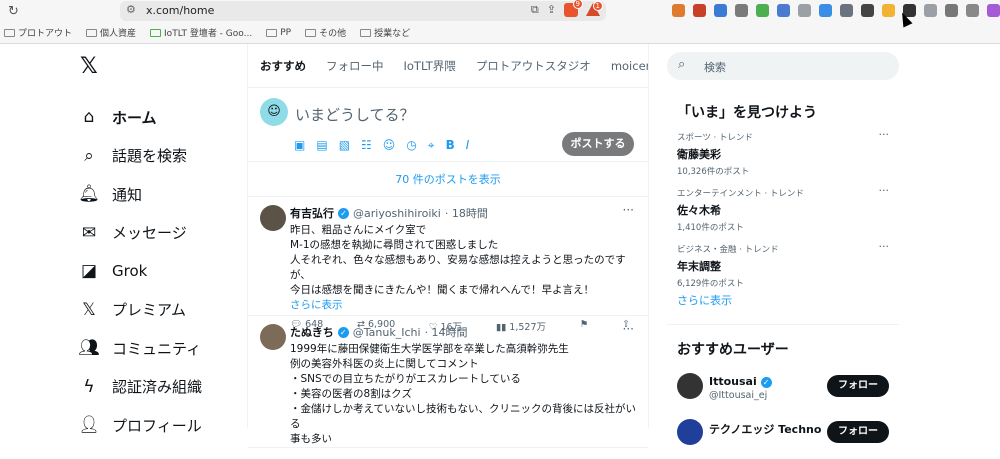 The height and width of the screenshot is (459, 1000). What do you see at coordinates (446, 332) in the screenshot?
I see `tweet-time: · 14時間` at bounding box center [446, 332].